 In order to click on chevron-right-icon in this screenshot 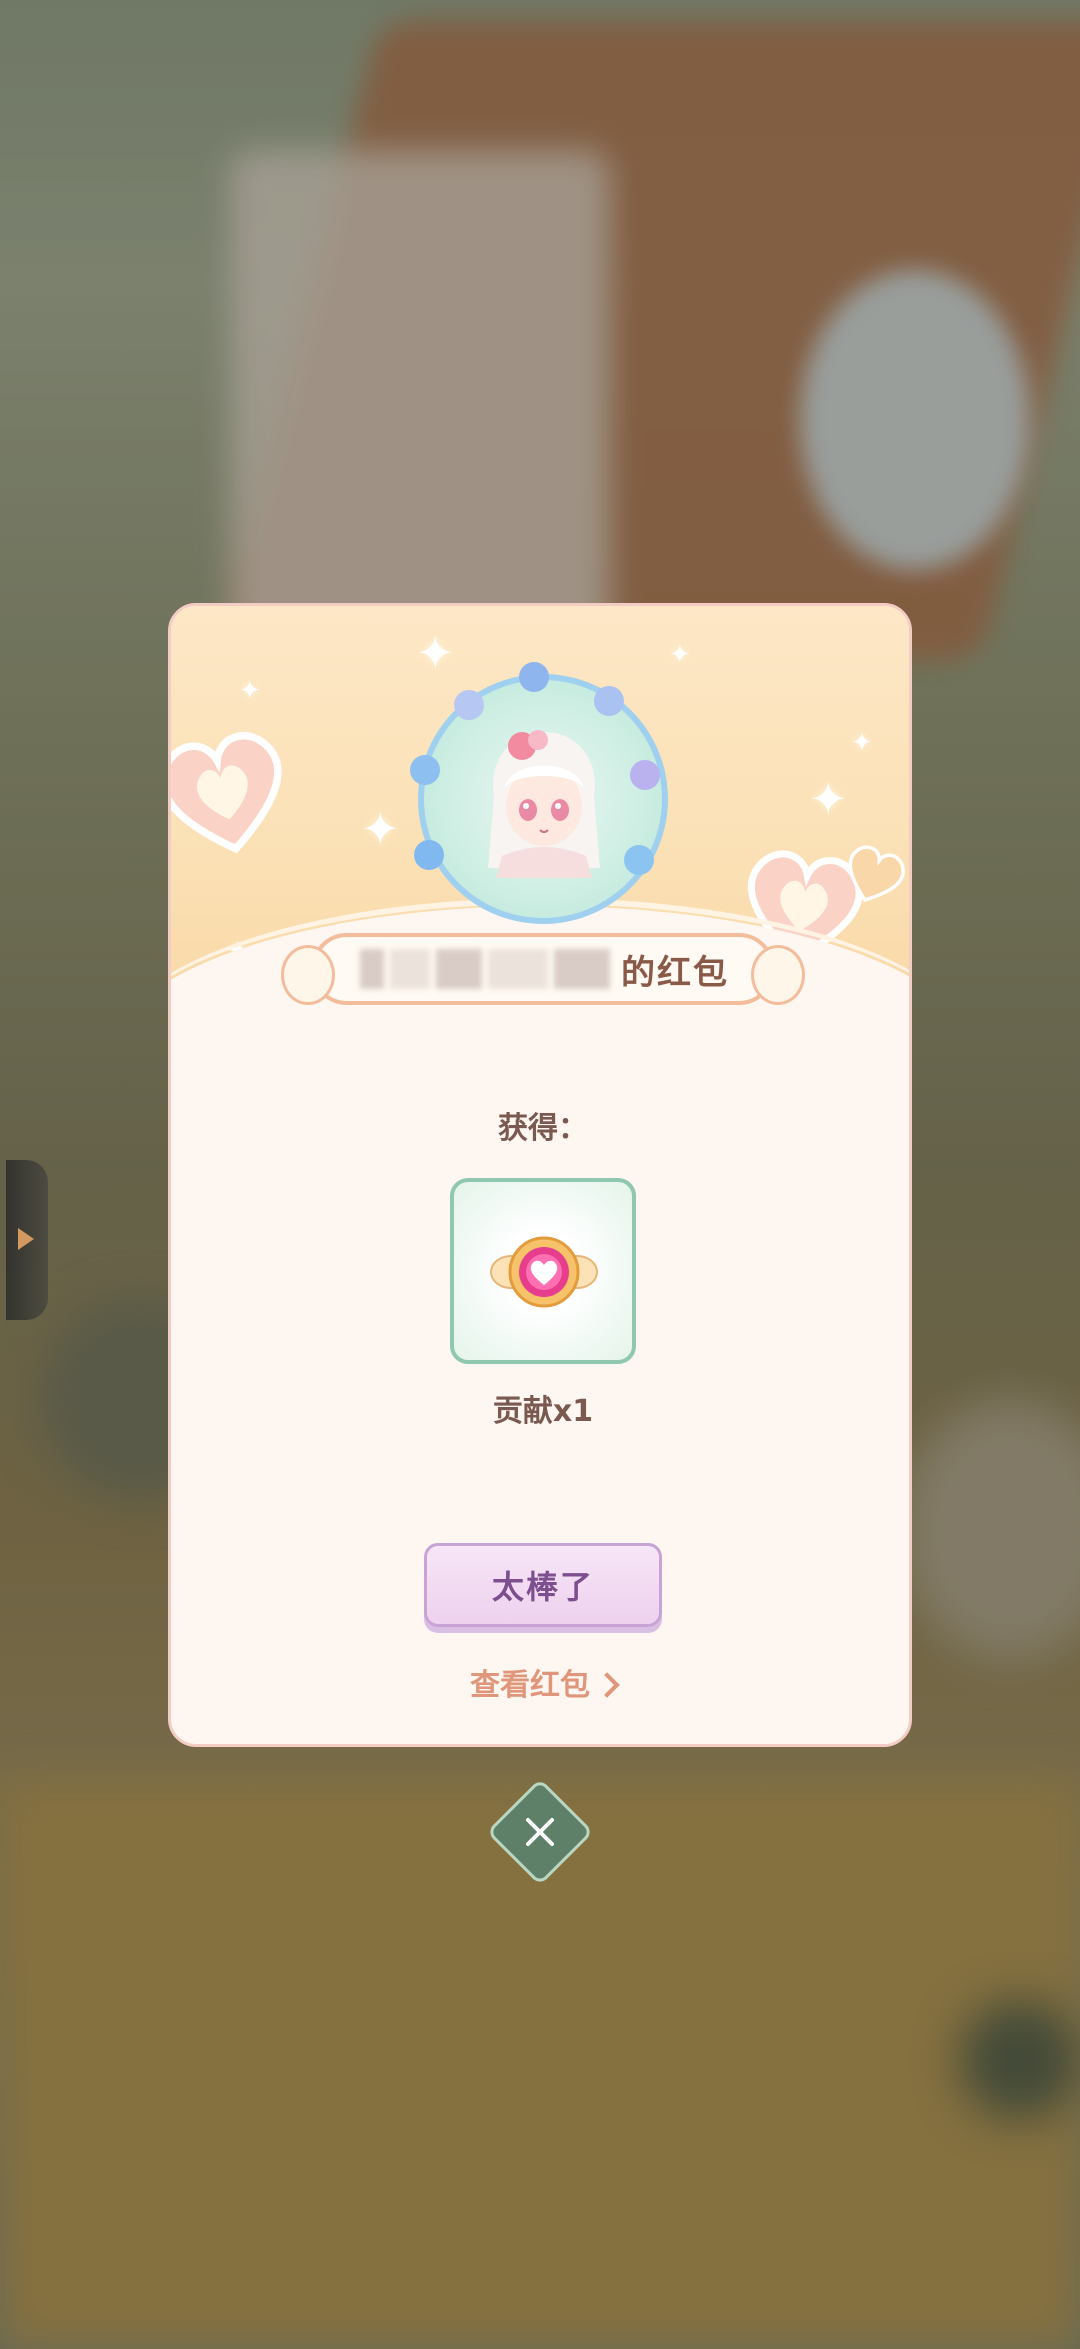, I will do `click(607, 1684)`.